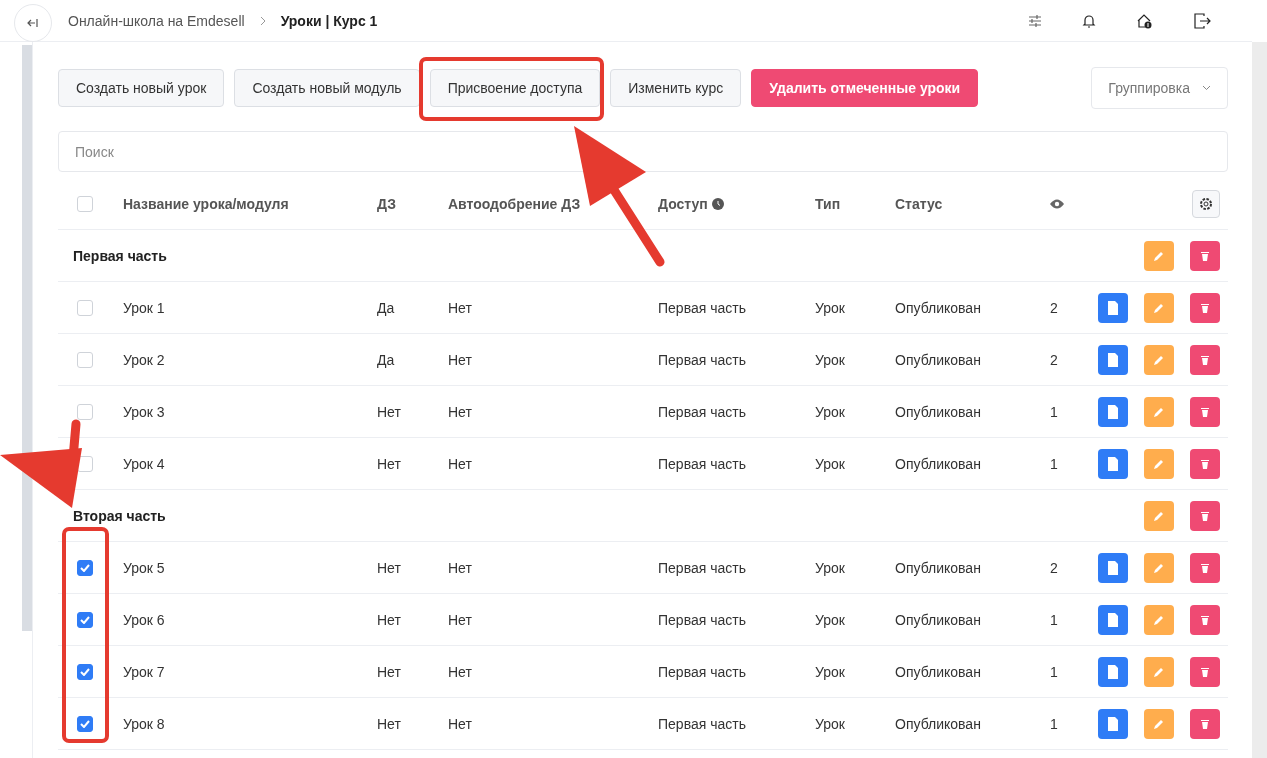 This screenshot has height=758, width=1267. What do you see at coordinates (643, 151) in the screenshot?
I see `search-field: Поиск` at bounding box center [643, 151].